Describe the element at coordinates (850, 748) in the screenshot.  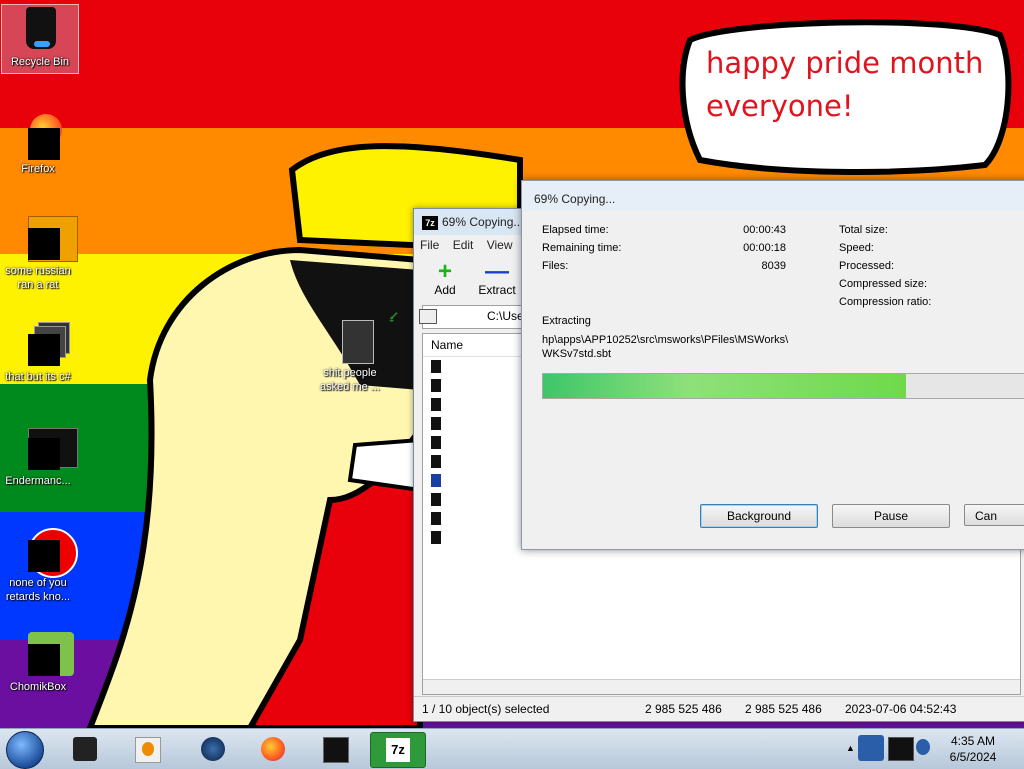
I see `show-hidden-icons-icon: ▲` at that location.